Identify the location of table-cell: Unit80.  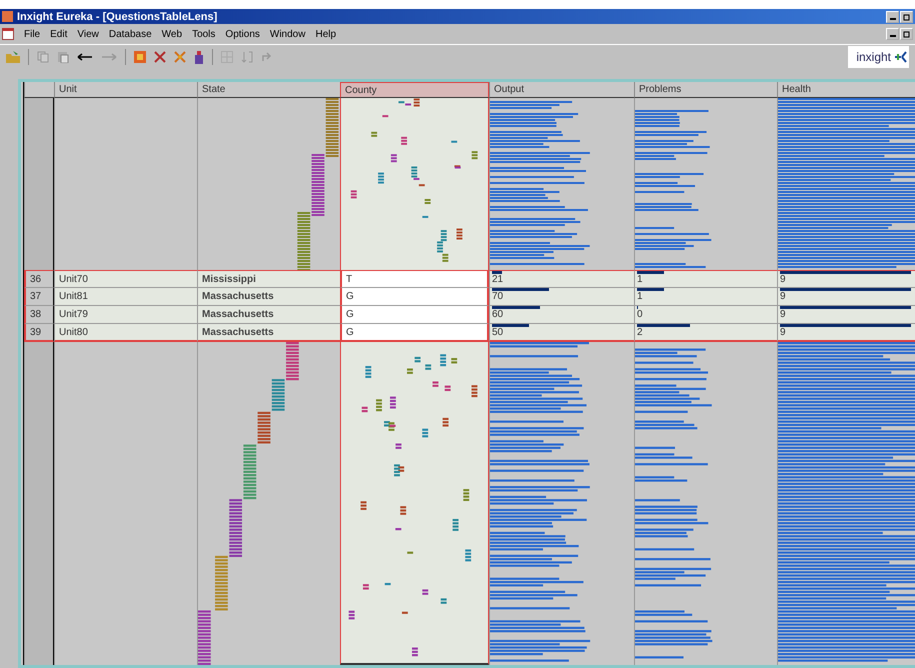
(125, 333).